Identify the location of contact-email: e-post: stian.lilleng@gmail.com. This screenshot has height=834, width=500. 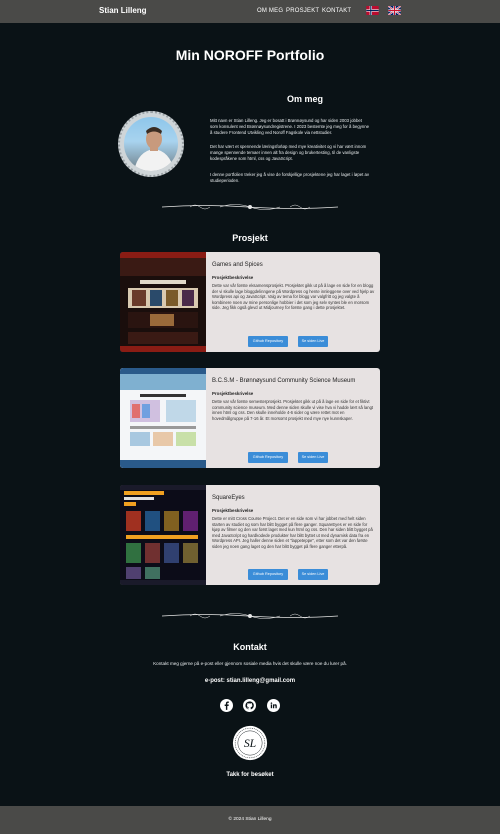
(250, 681).